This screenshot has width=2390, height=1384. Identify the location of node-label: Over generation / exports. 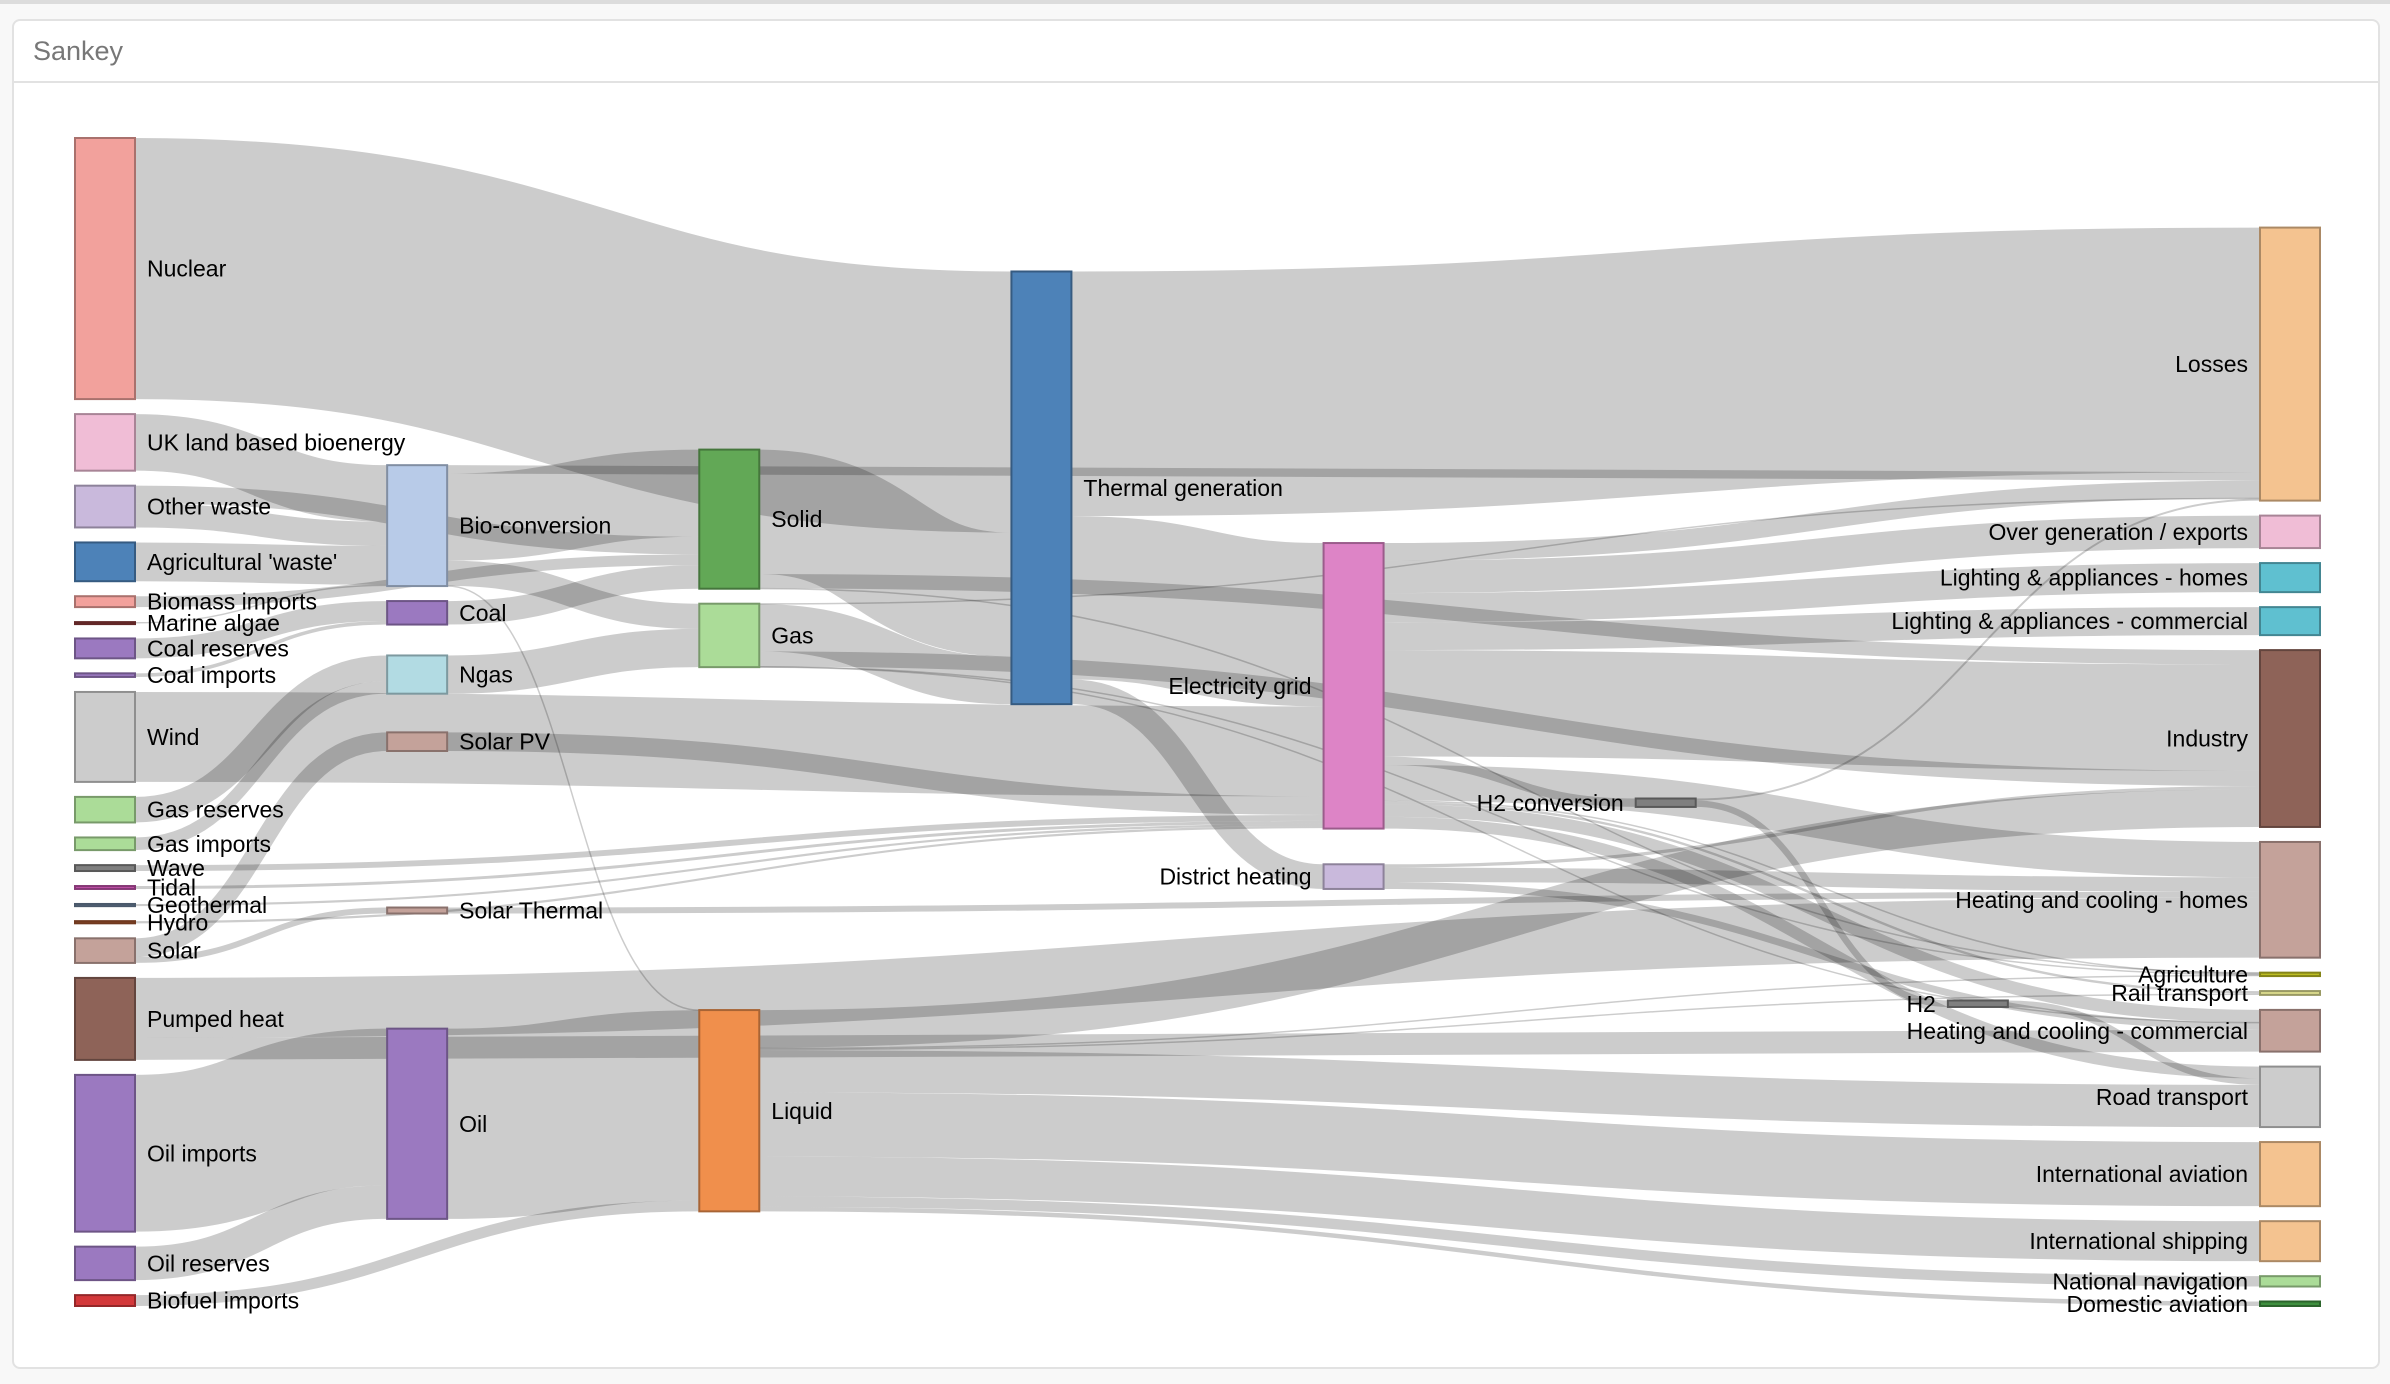
(2118, 532).